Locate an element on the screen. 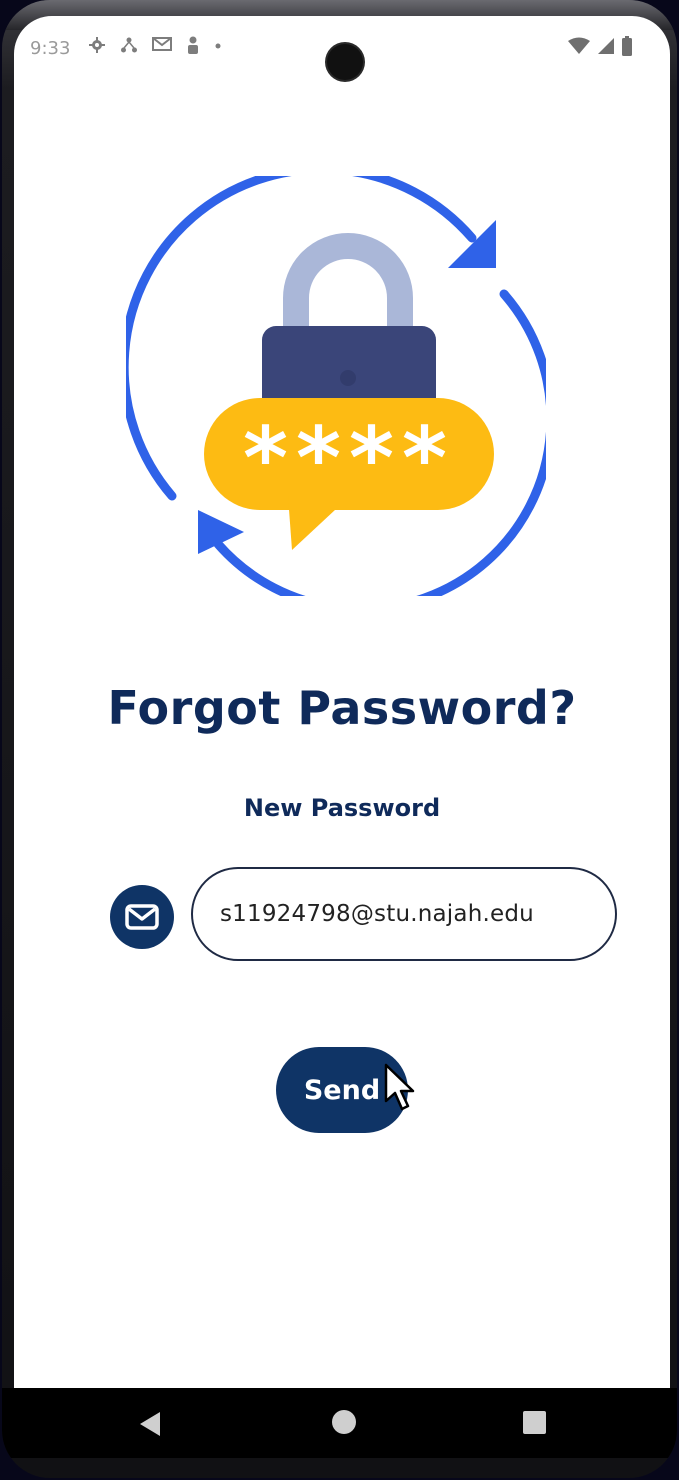  password-mask-text: **** is located at coordinates (349, 459).